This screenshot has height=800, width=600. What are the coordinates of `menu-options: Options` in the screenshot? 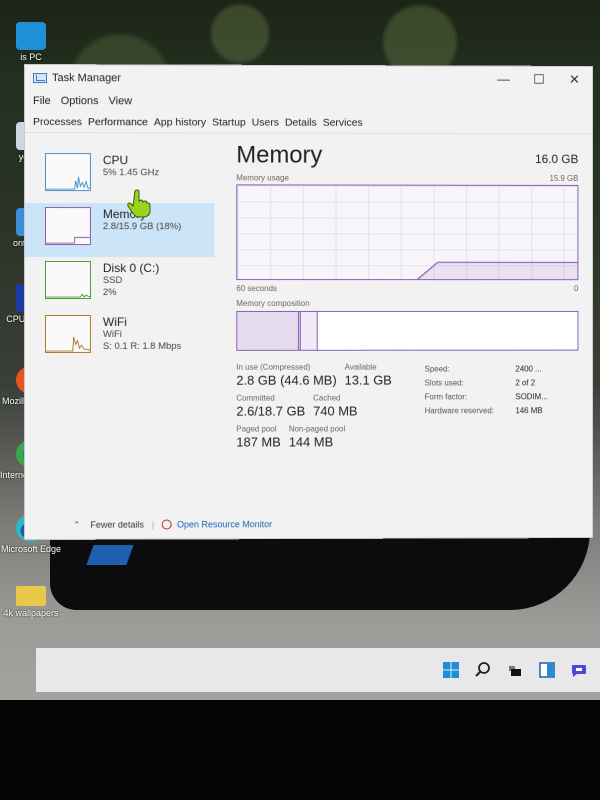 It's located at (80, 101).